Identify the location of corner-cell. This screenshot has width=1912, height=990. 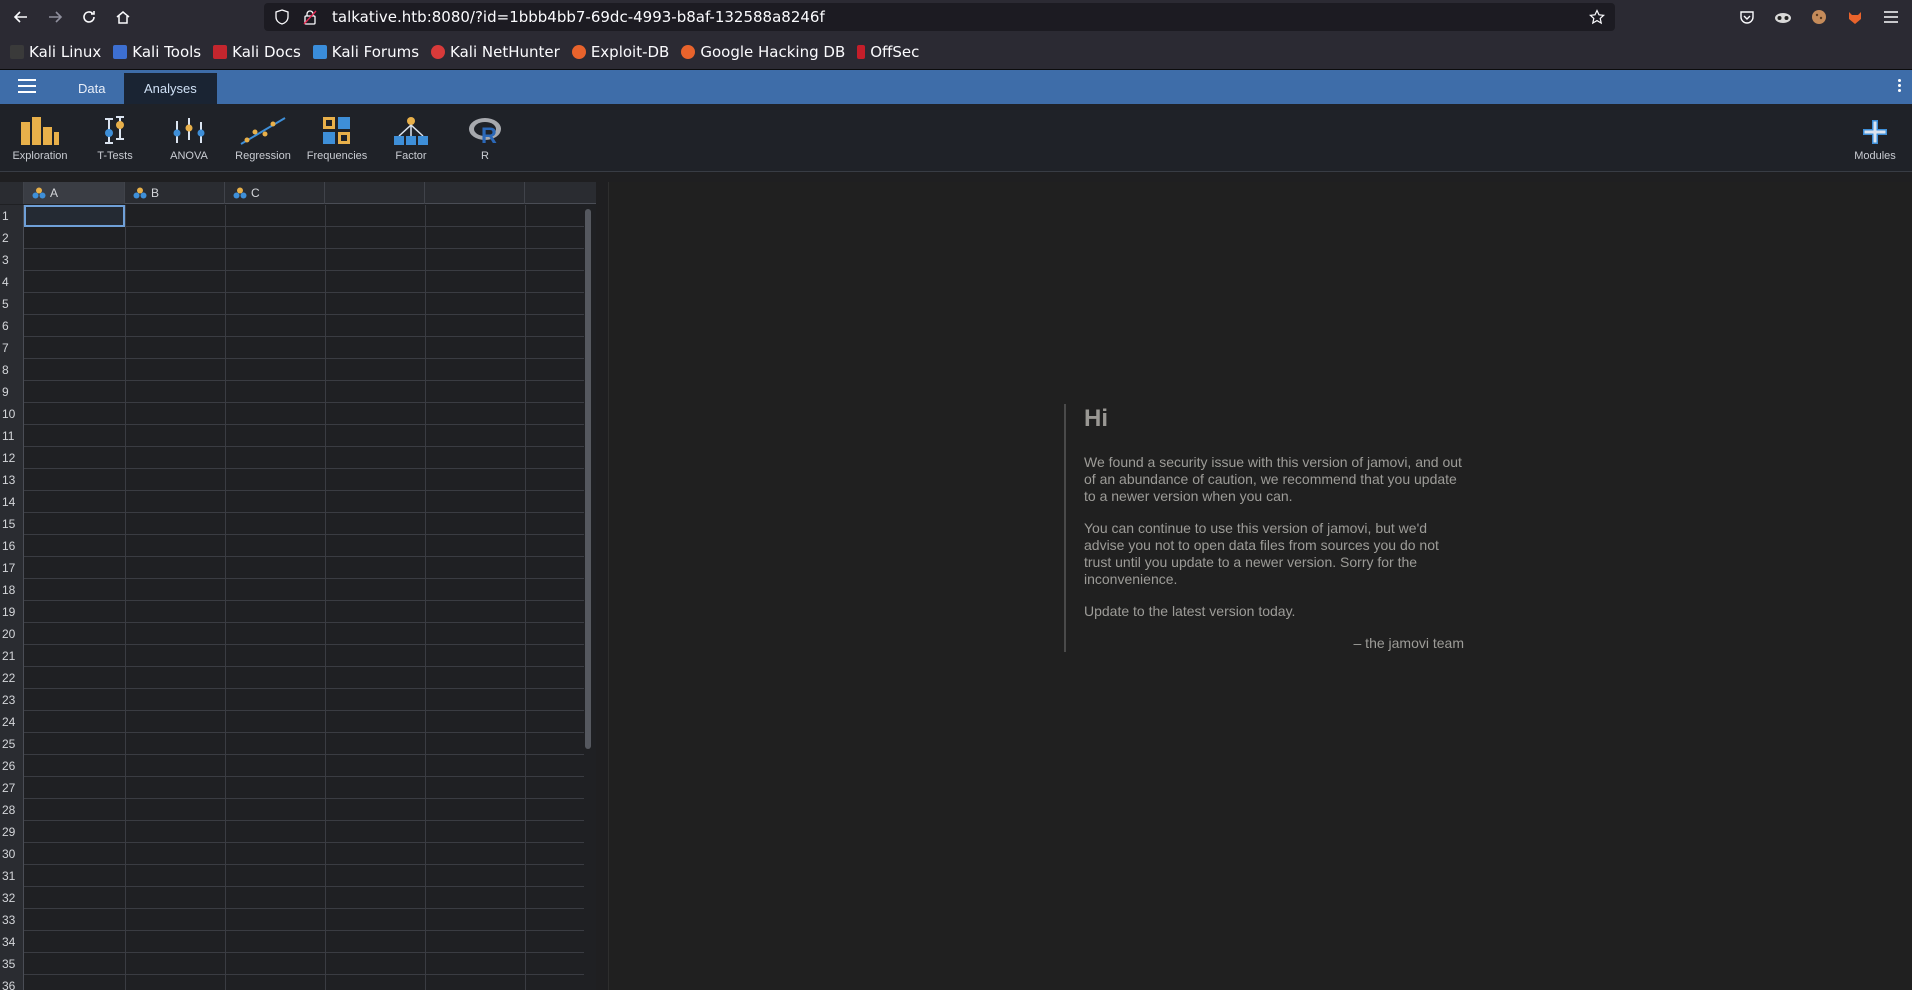
(12, 193).